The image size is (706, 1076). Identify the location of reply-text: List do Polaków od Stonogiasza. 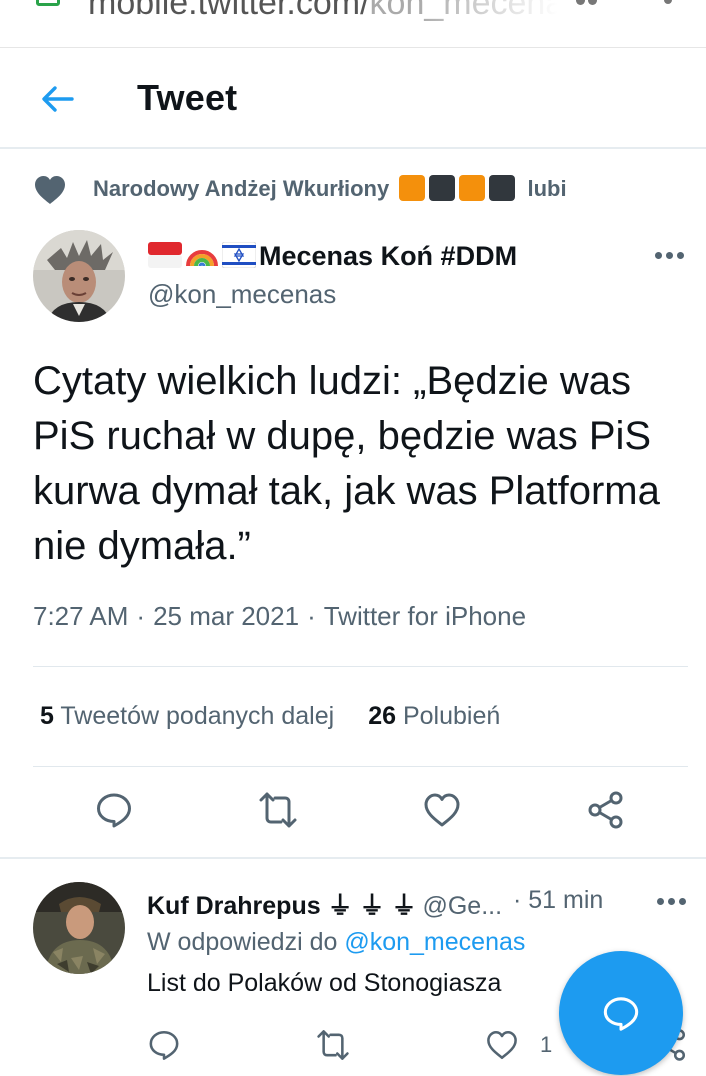
(324, 983).